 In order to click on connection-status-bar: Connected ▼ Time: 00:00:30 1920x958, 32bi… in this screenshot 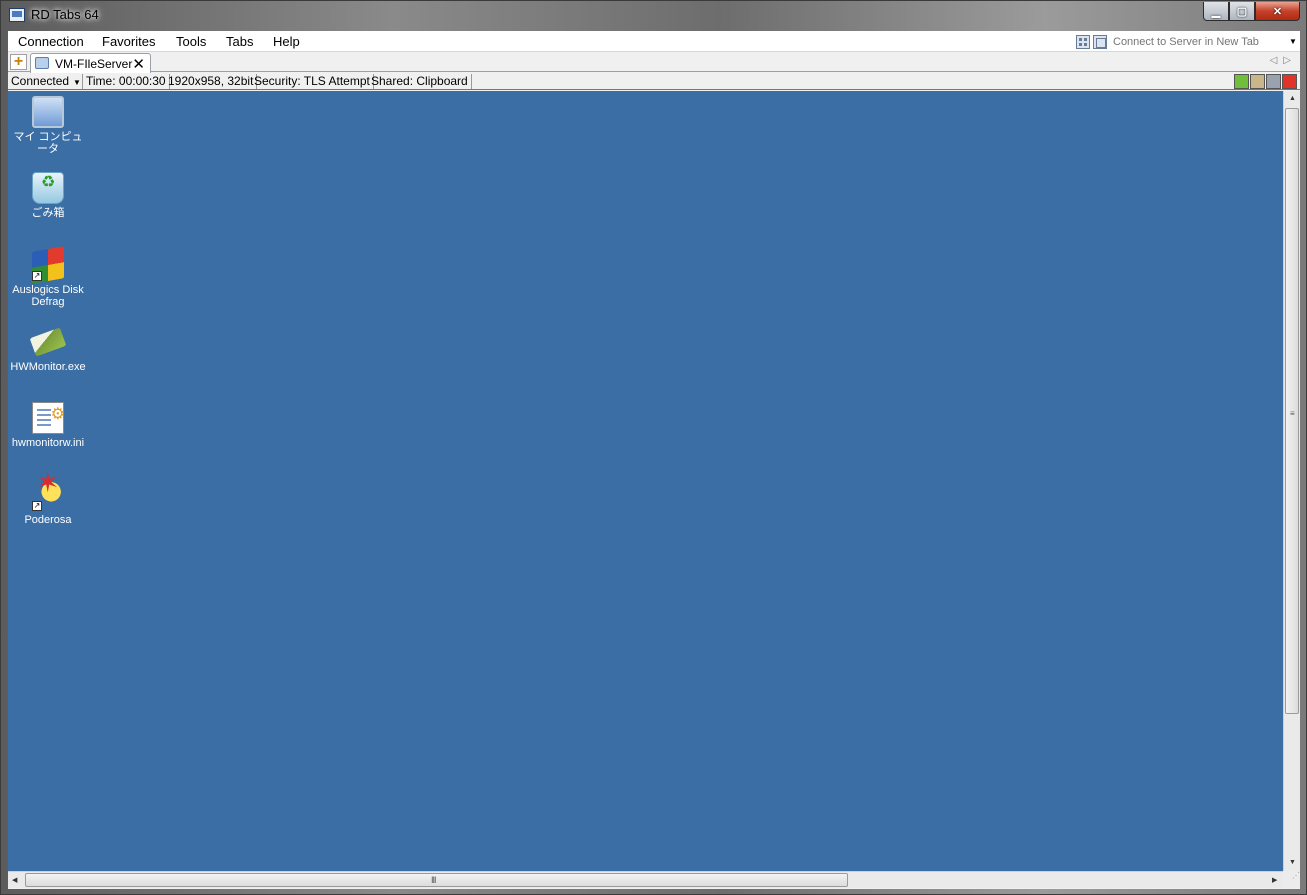, I will do `click(654, 81)`.